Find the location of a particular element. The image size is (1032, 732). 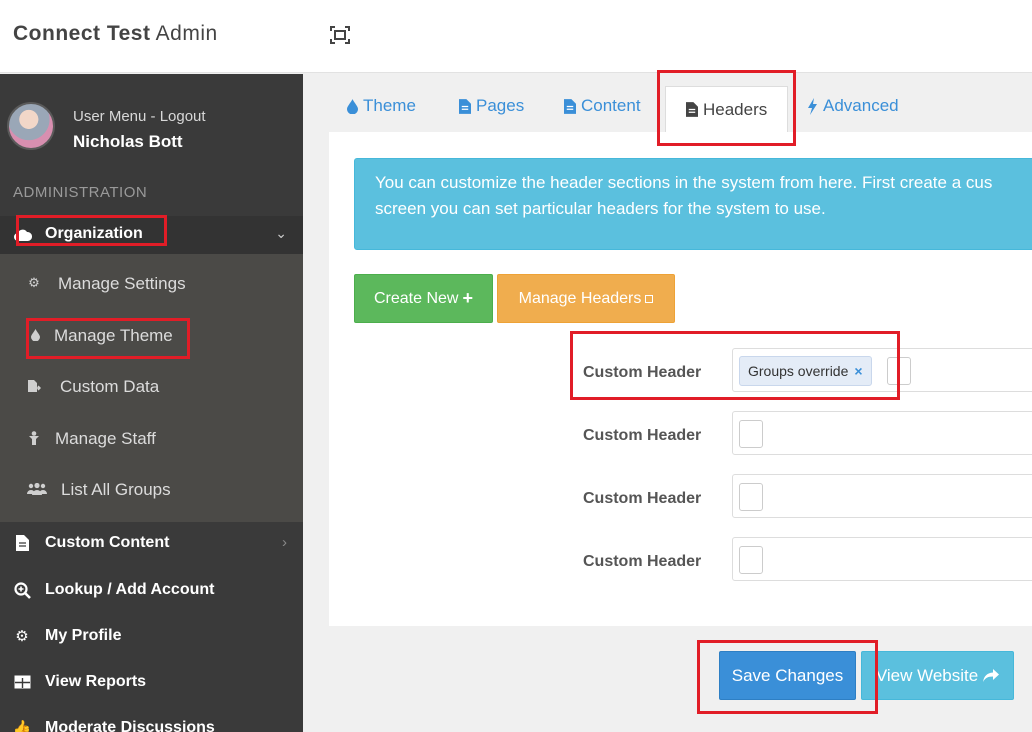

sidebar-item-manage-theme: Manage Theme is located at coordinates (151, 337).